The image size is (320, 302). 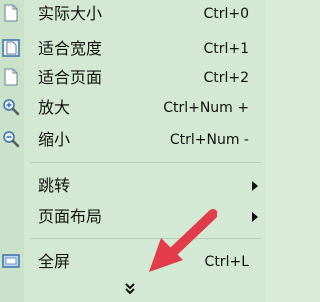 I want to click on menu-item-fit-page: 适合页面 Ctrl+2, so click(x=132, y=78).